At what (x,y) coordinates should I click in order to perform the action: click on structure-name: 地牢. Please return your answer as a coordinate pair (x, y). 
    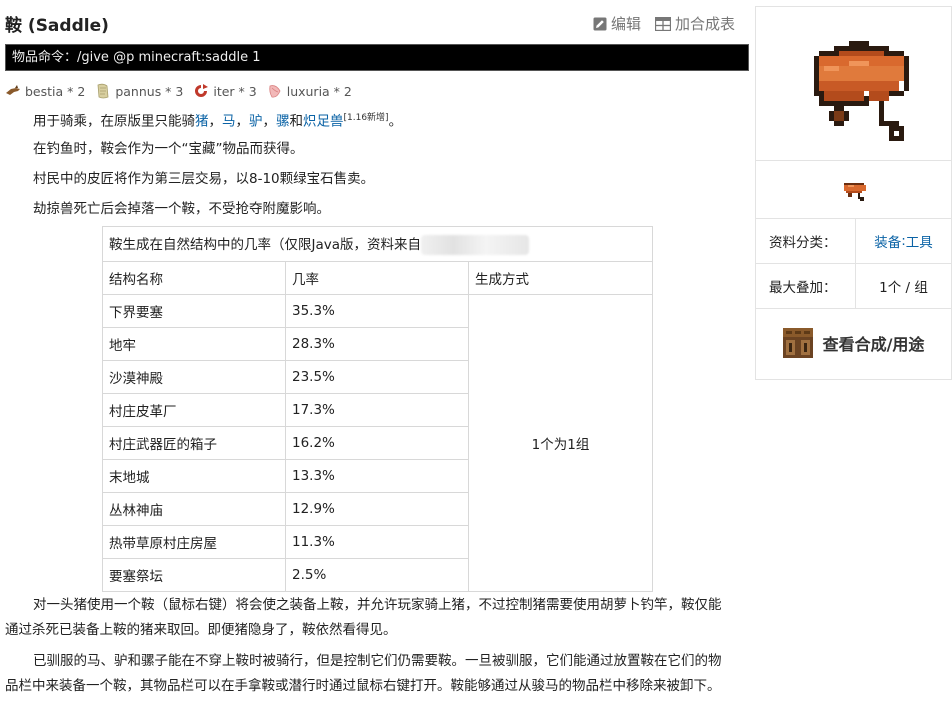
    Looking at the image, I should click on (194, 344).